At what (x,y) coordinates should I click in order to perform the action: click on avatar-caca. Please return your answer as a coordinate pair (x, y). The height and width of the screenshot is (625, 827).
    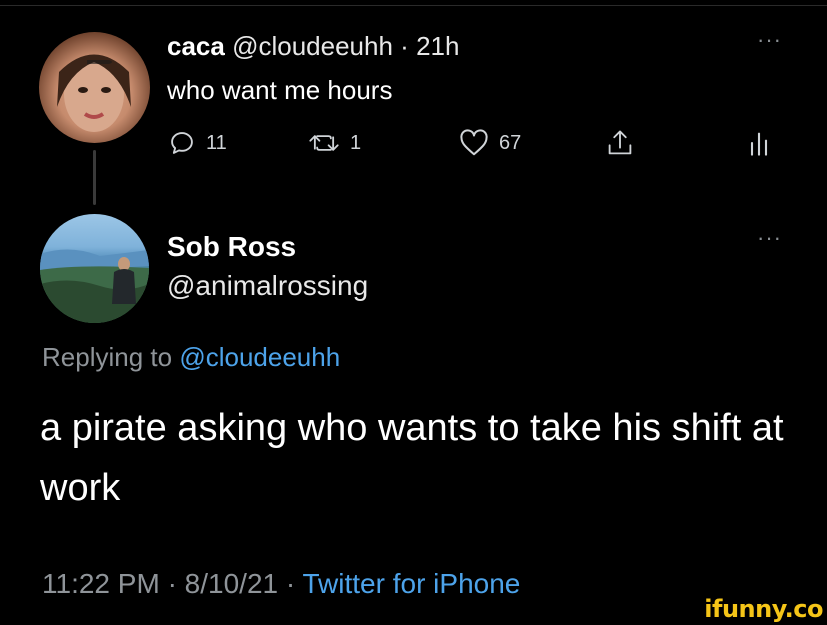
    Looking at the image, I should click on (94, 87).